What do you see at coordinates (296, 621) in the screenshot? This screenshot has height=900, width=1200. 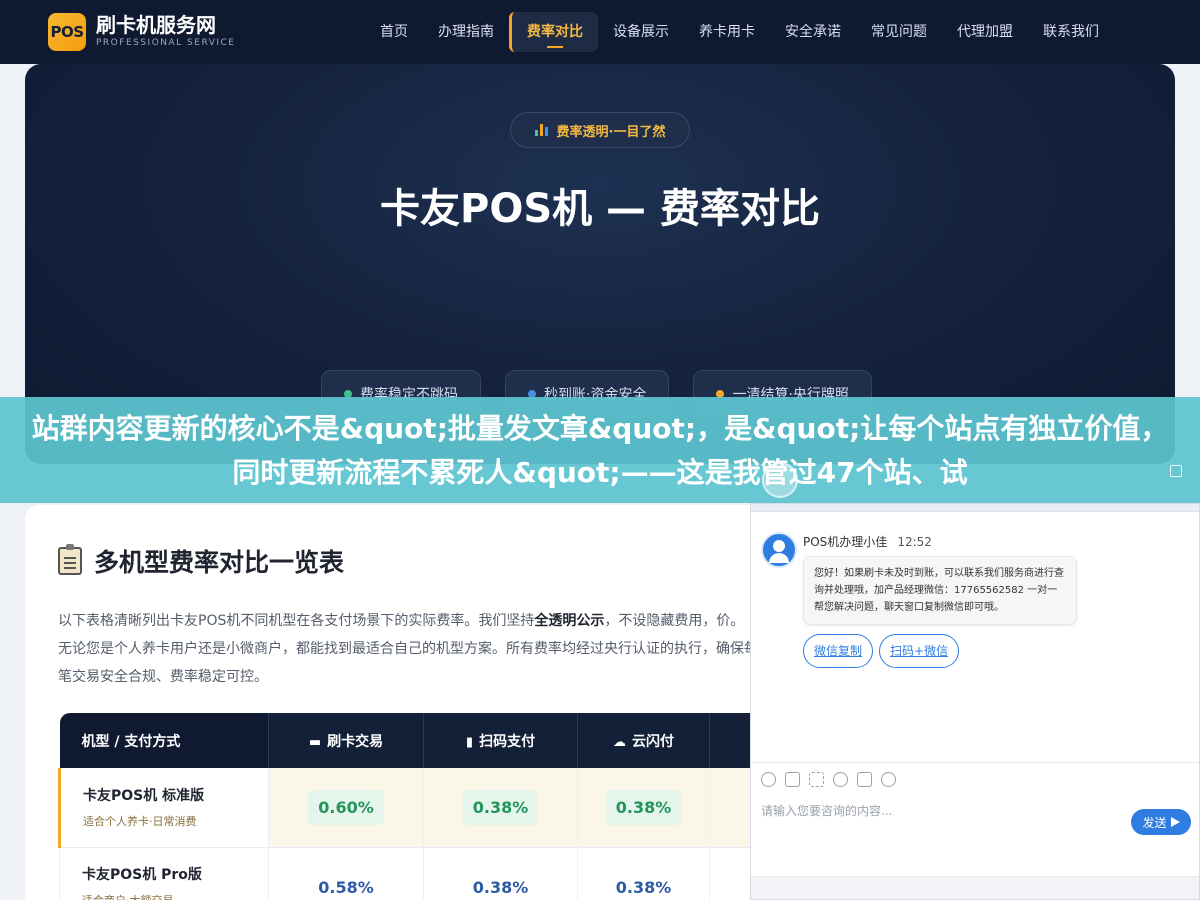 I see `desc-text-before: 以下表格清晰列出卡友POS机不同机型在各支付场景下的实际费率。我们坚持` at bounding box center [296, 621].